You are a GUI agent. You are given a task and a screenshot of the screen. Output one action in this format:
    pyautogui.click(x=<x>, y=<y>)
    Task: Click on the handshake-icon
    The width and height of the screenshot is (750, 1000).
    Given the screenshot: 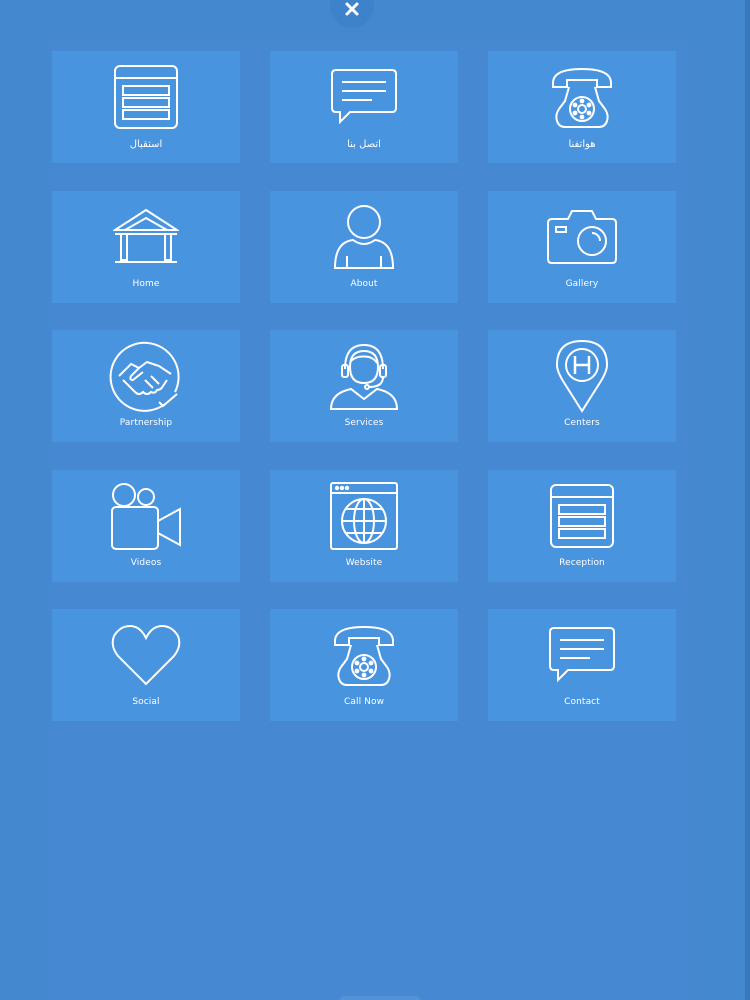 What is the action you would take?
    pyautogui.click(x=144, y=376)
    